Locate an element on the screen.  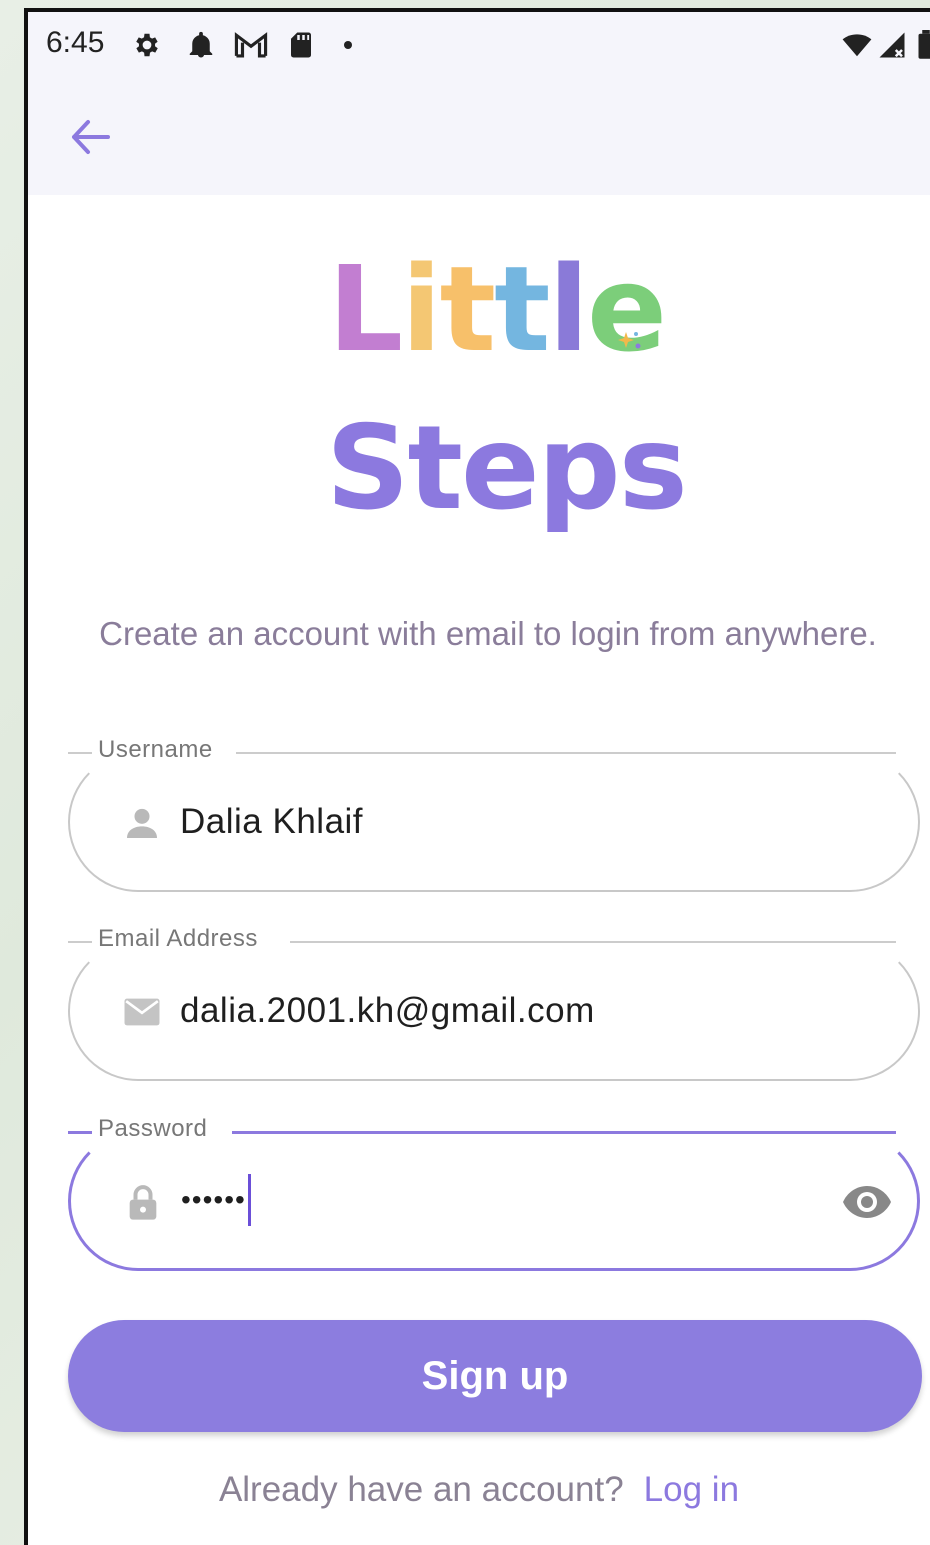
text-caret is located at coordinates (249, 1200).